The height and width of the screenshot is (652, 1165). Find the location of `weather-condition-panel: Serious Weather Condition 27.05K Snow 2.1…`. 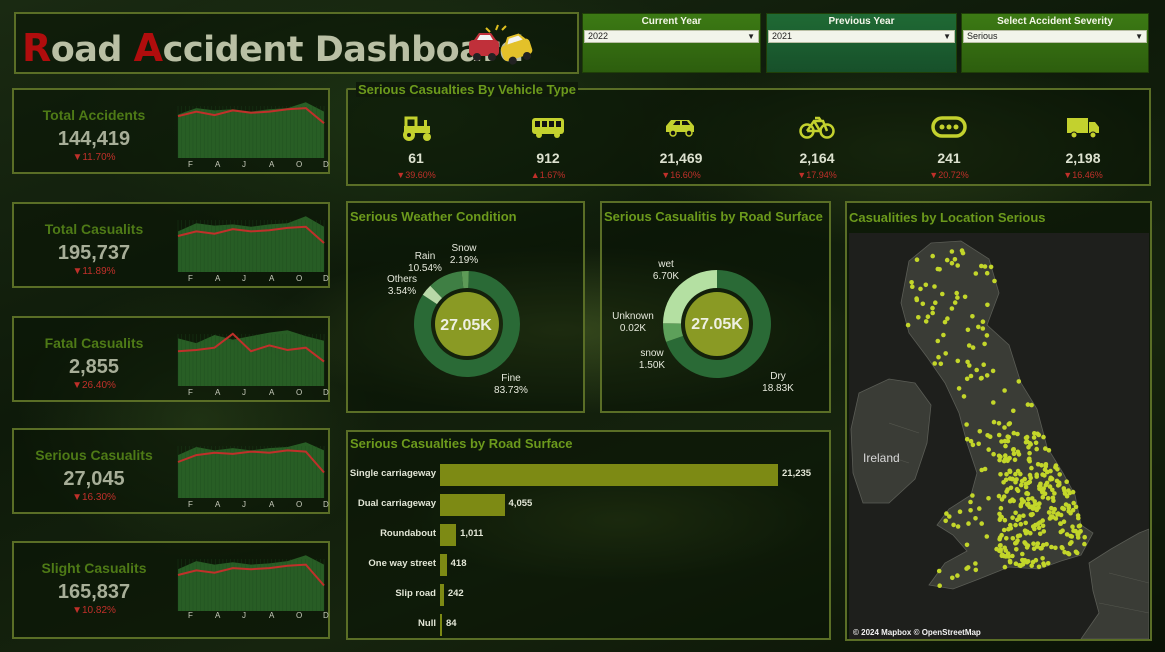

weather-condition-panel: Serious Weather Condition 27.05K Snow 2.1… is located at coordinates (465, 307).